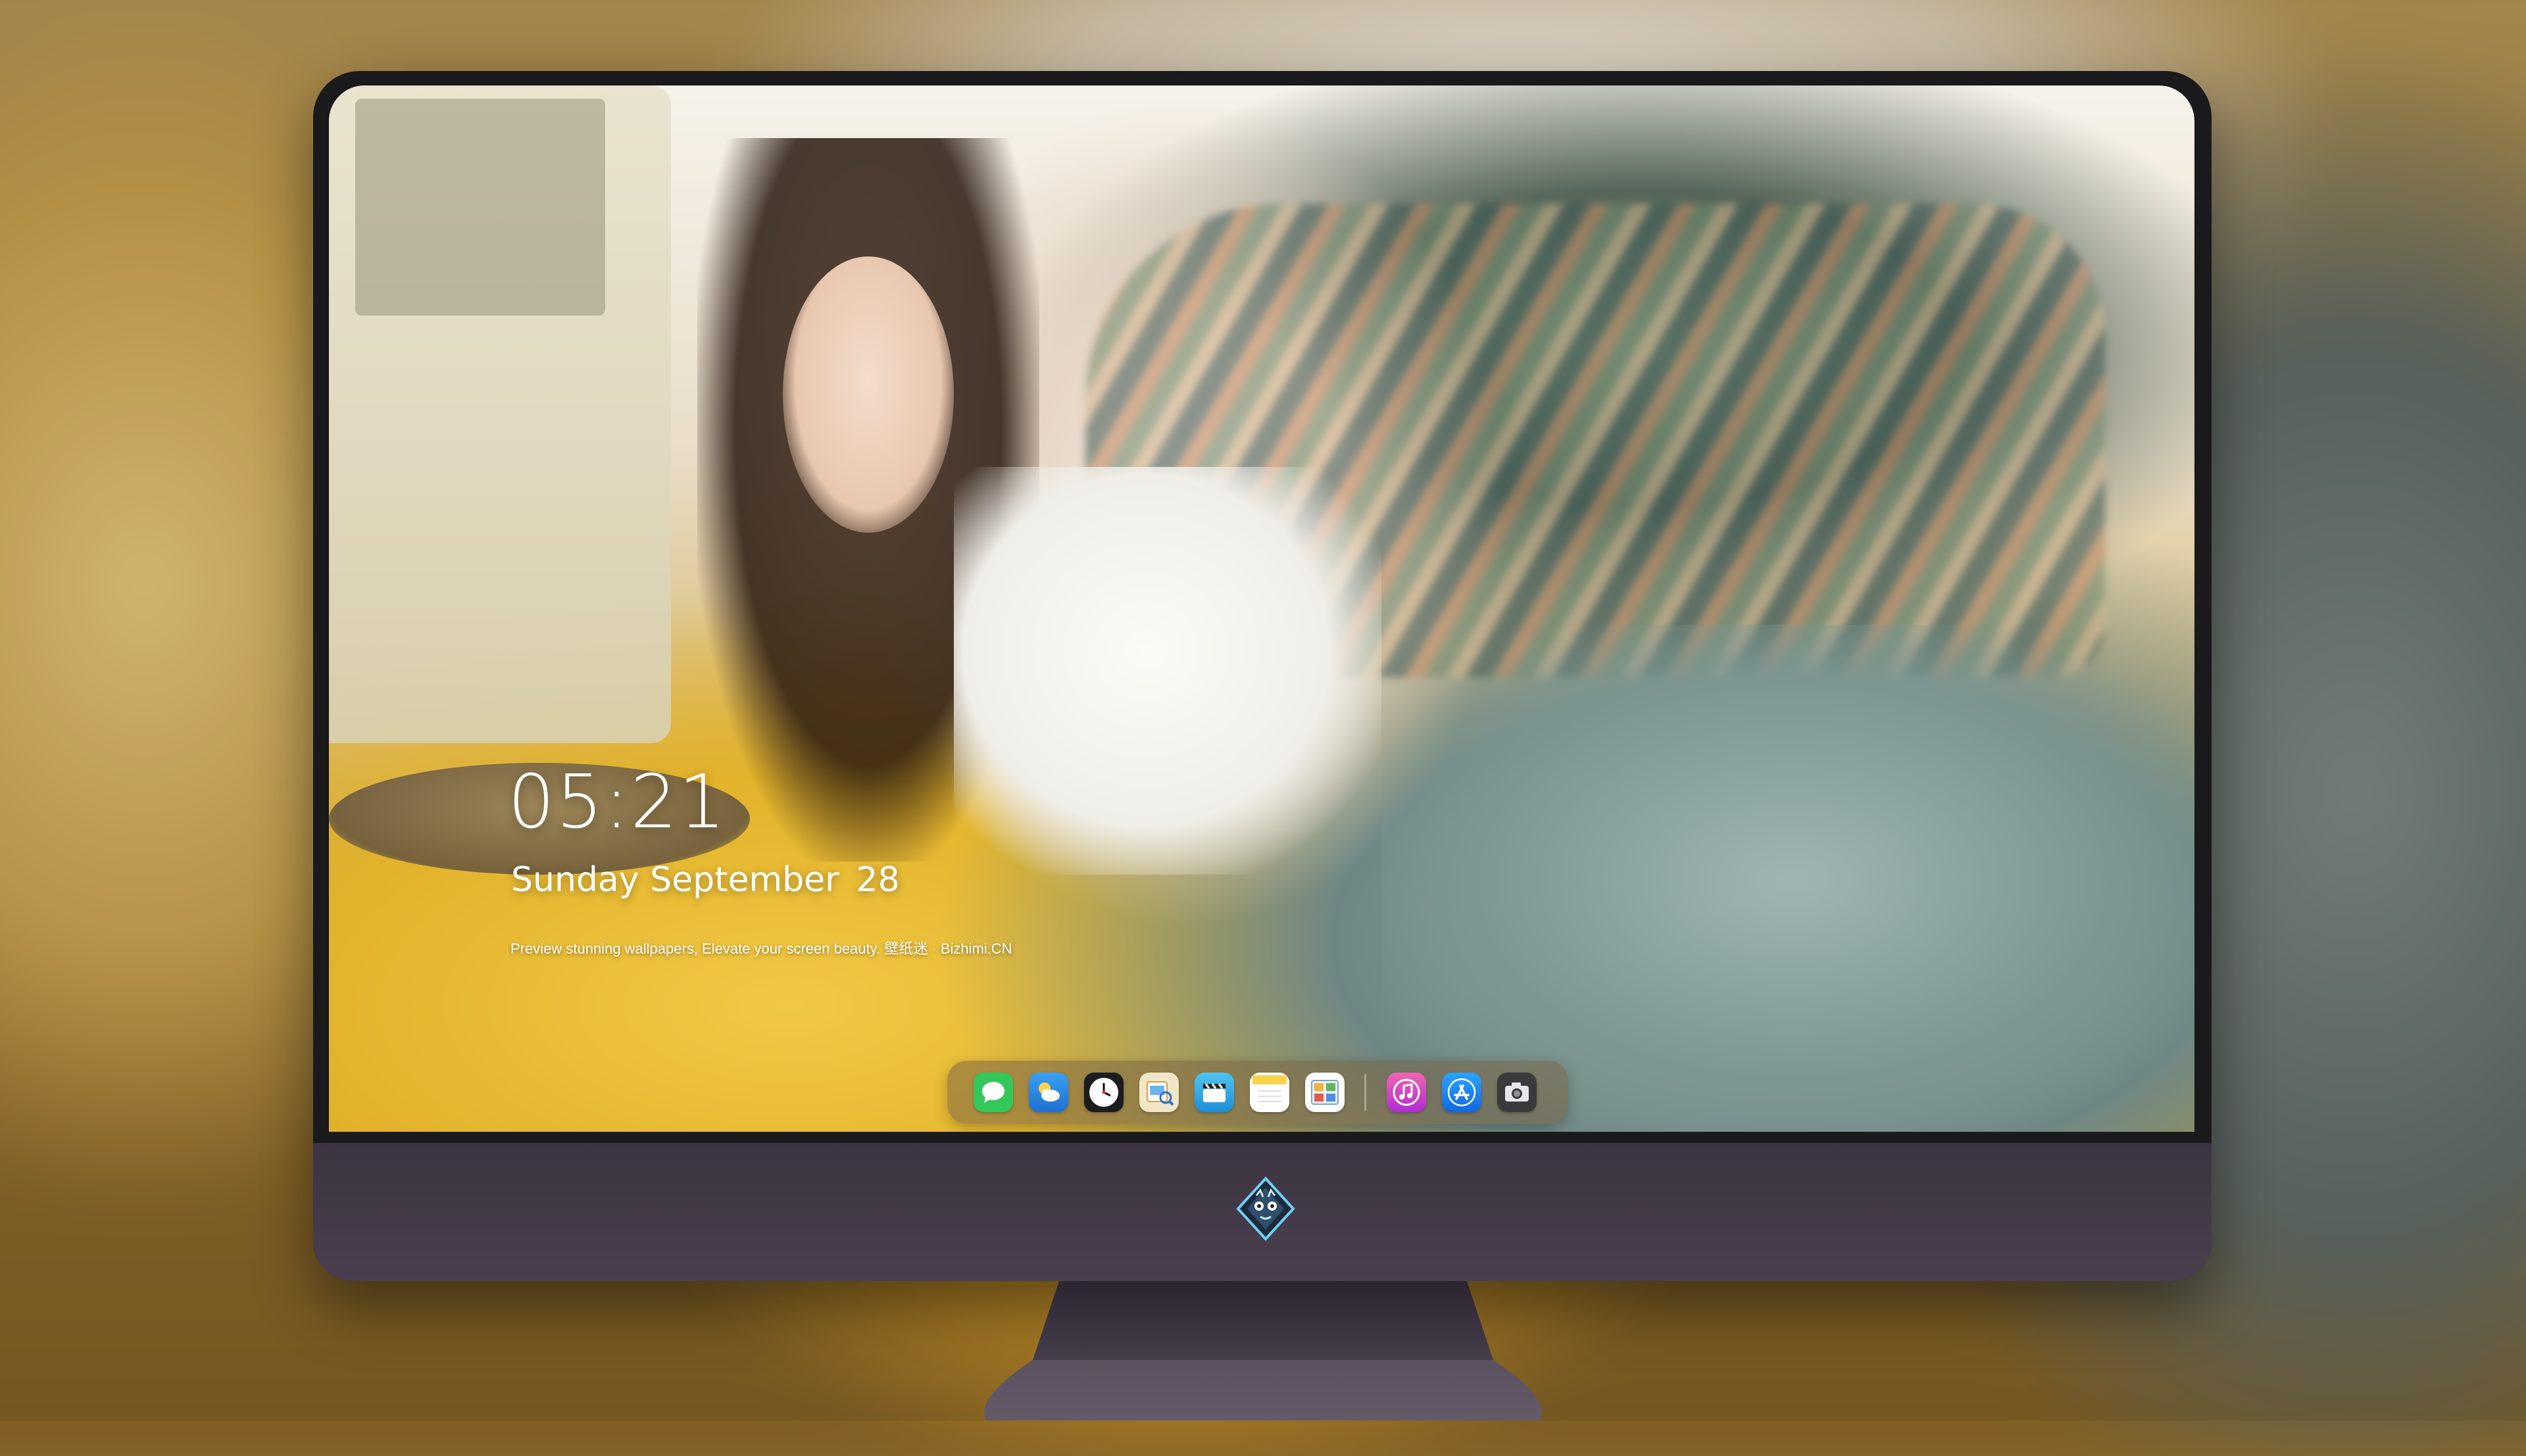 This screenshot has height=1456, width=2526. Describe the element at coordinates (1214, 1092) in the screenshot. I see `clapper-icon` at that location.